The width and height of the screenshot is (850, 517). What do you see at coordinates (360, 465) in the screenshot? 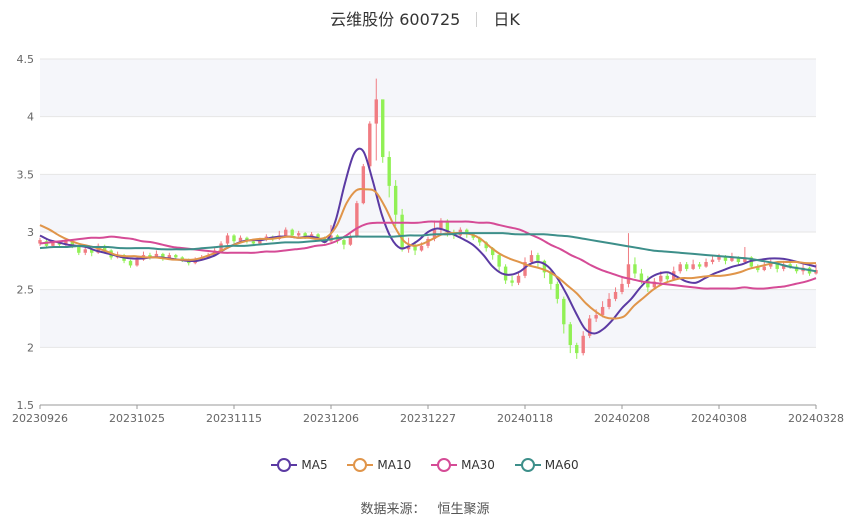
I see `legend-marker-ma10` at bounding box center [360, 465].